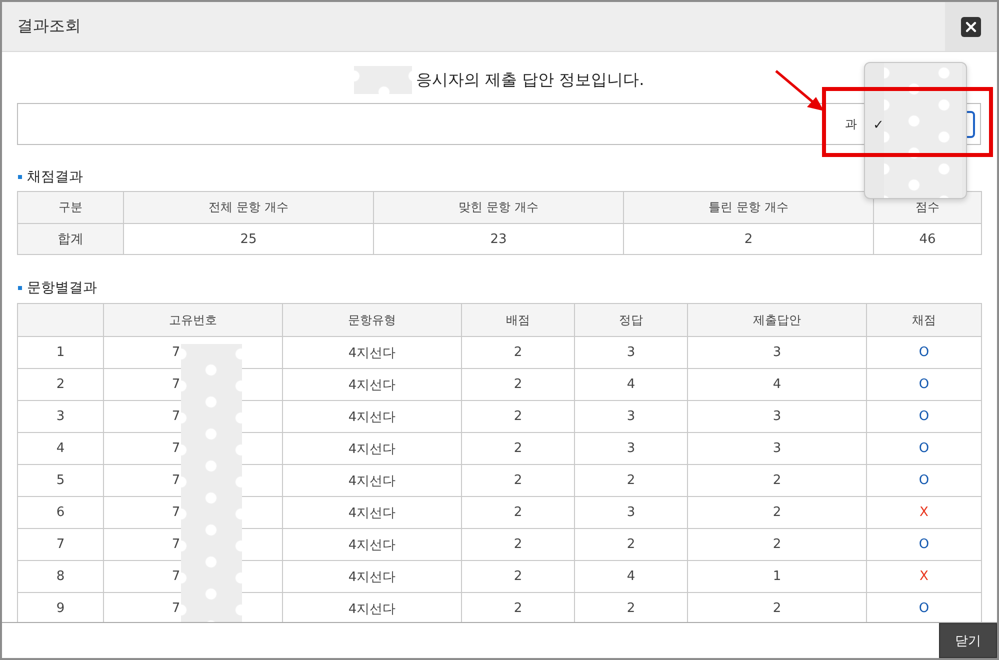 The height and width of the screenshot is (660, 999). Describe the element at coordinates (61, 576) in the screenshot. I see `table-cell: 8` at that location.